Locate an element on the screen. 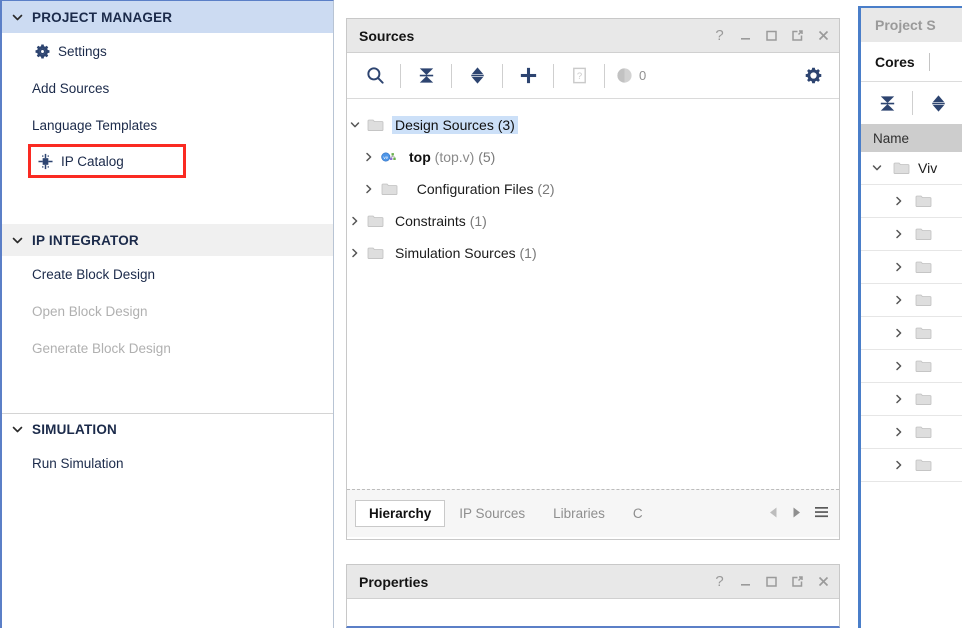  tree-row: Constraints (1) is located at coordinates (593, 221).